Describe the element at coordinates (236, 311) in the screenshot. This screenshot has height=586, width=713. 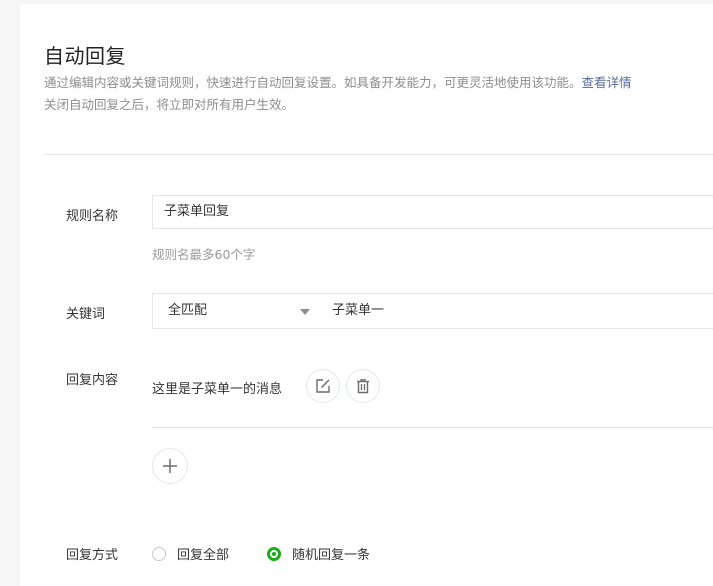
I see `match-mode-select: 全匹配` at that location.